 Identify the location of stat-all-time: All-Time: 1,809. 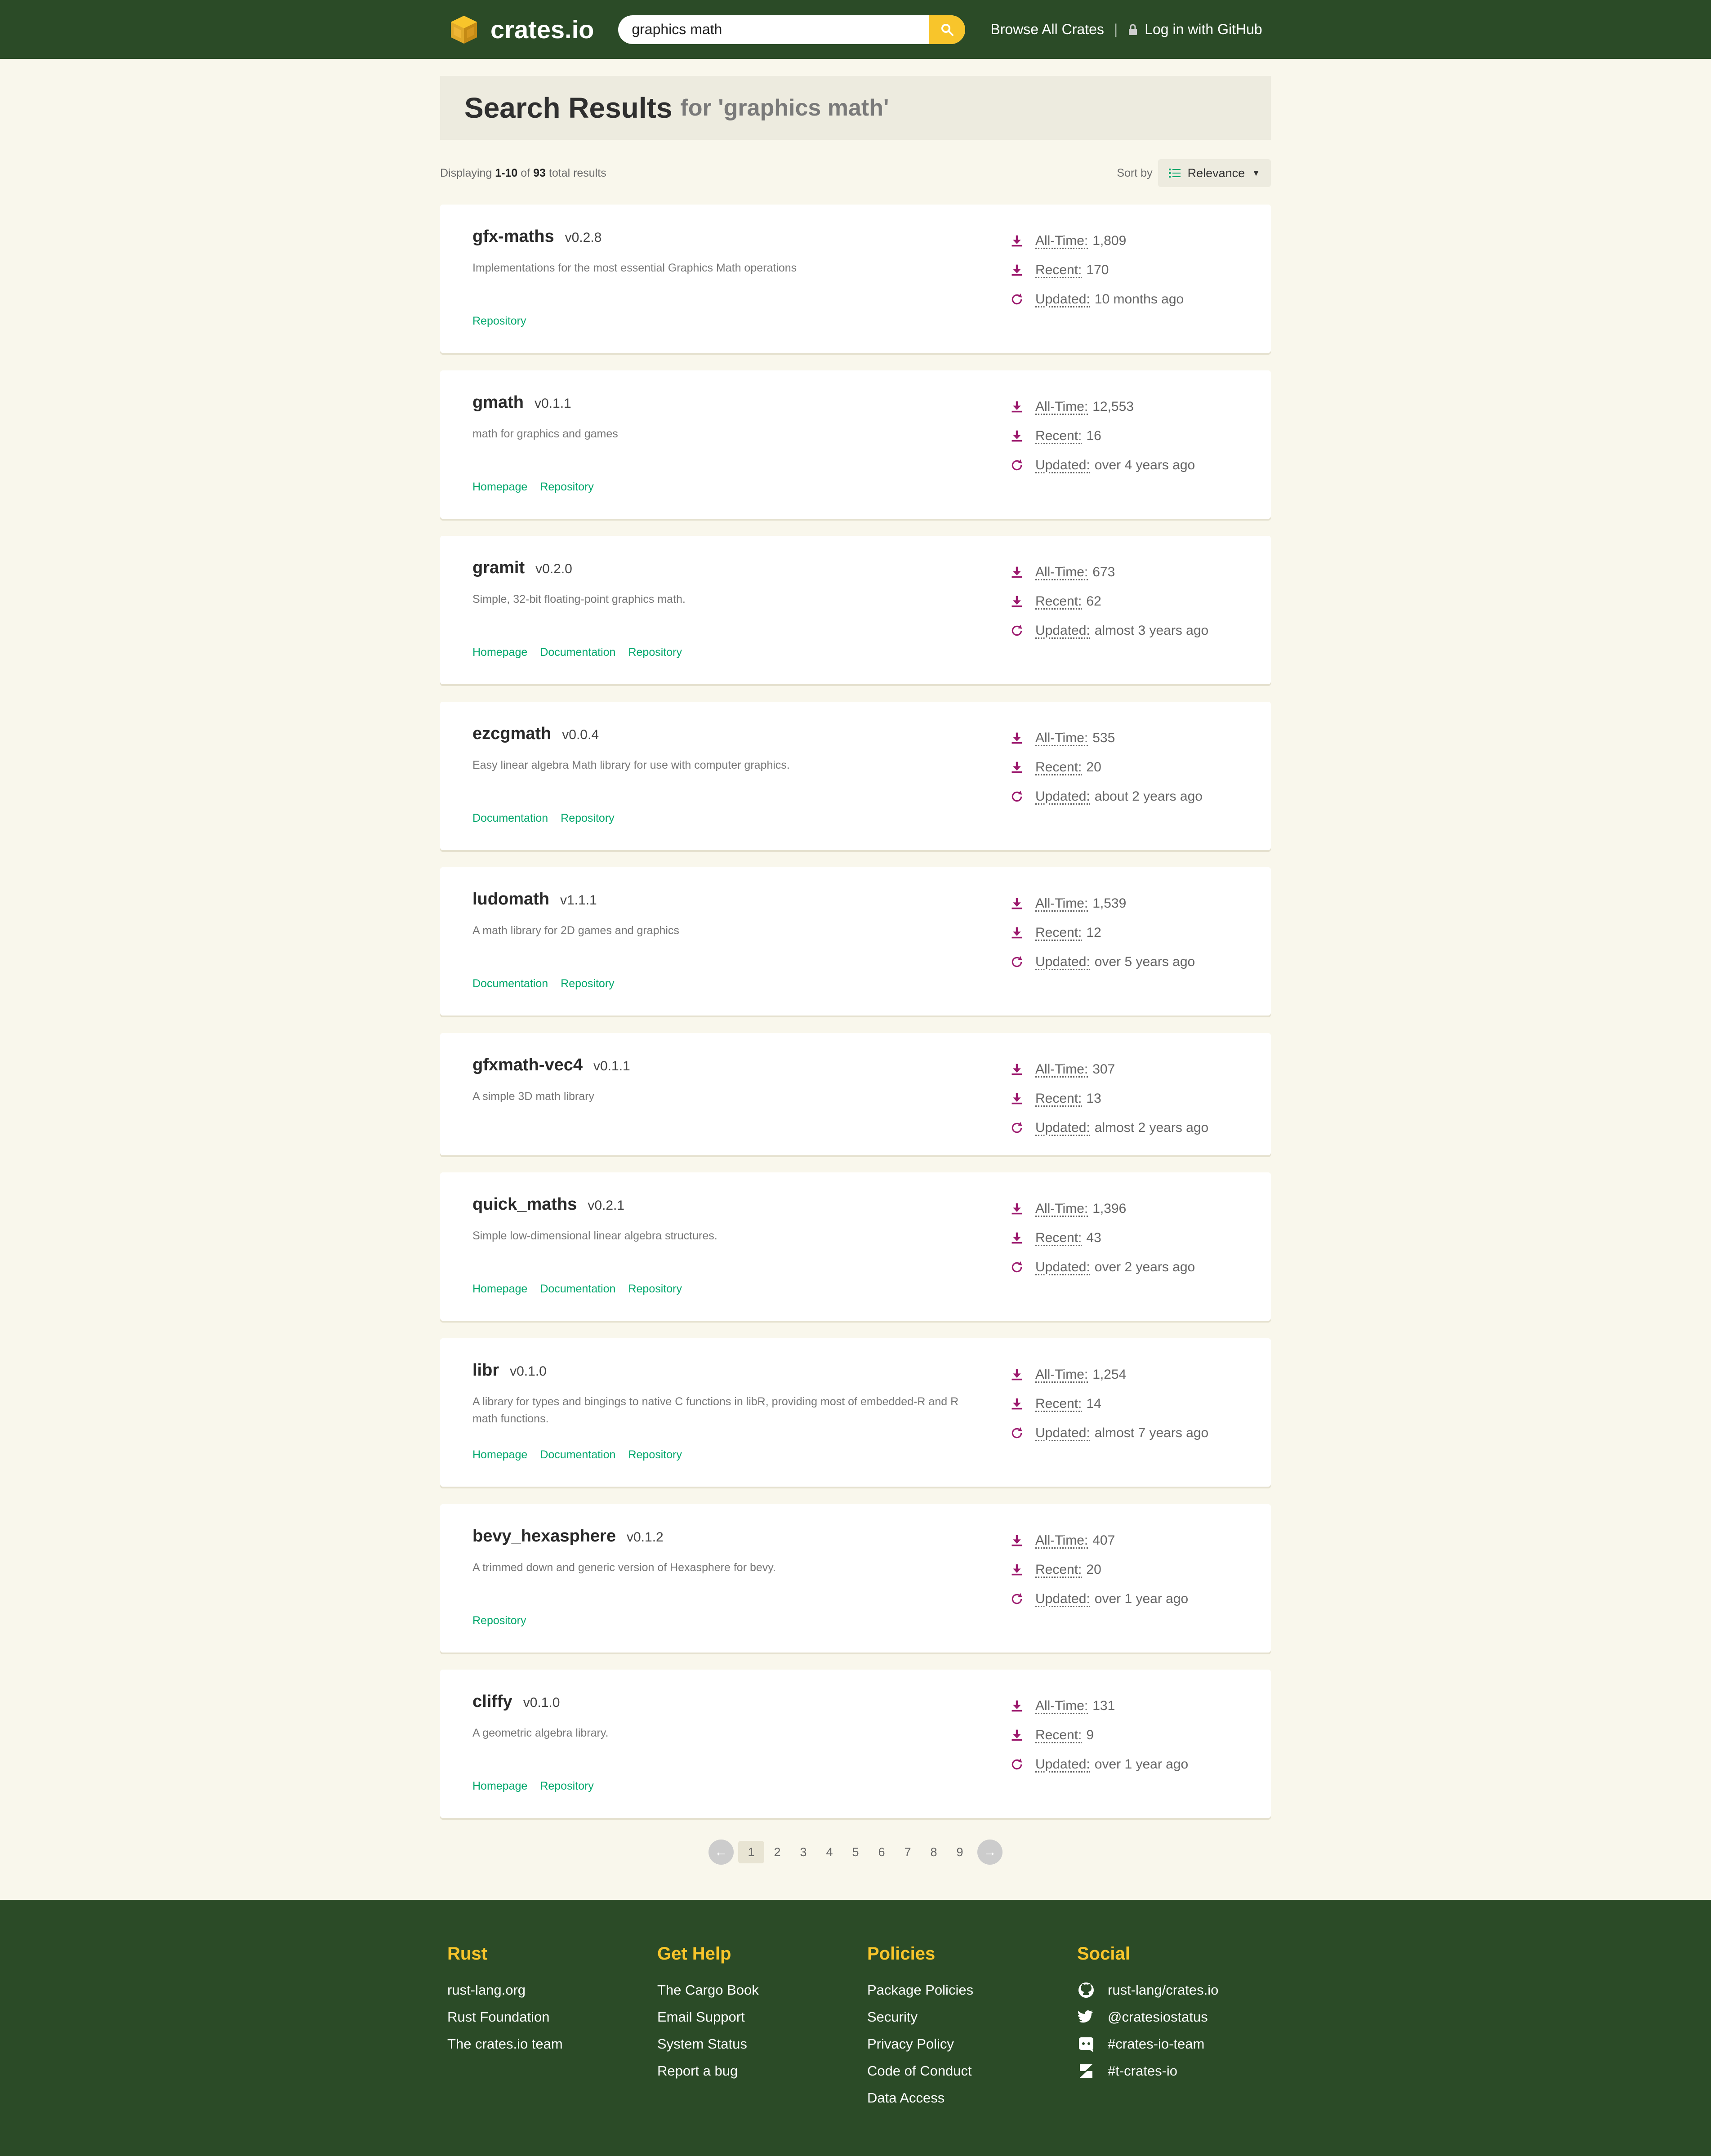
(1096, 241).